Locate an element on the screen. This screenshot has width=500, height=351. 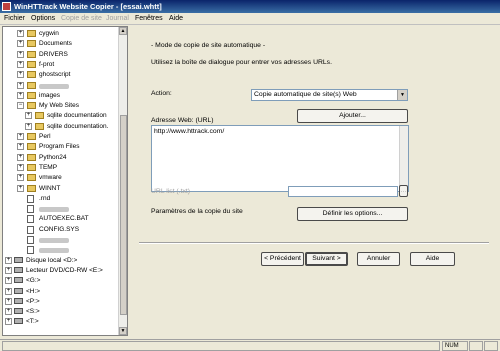
tree-drive-item: + <T:> is located at coordinates (60, 322).